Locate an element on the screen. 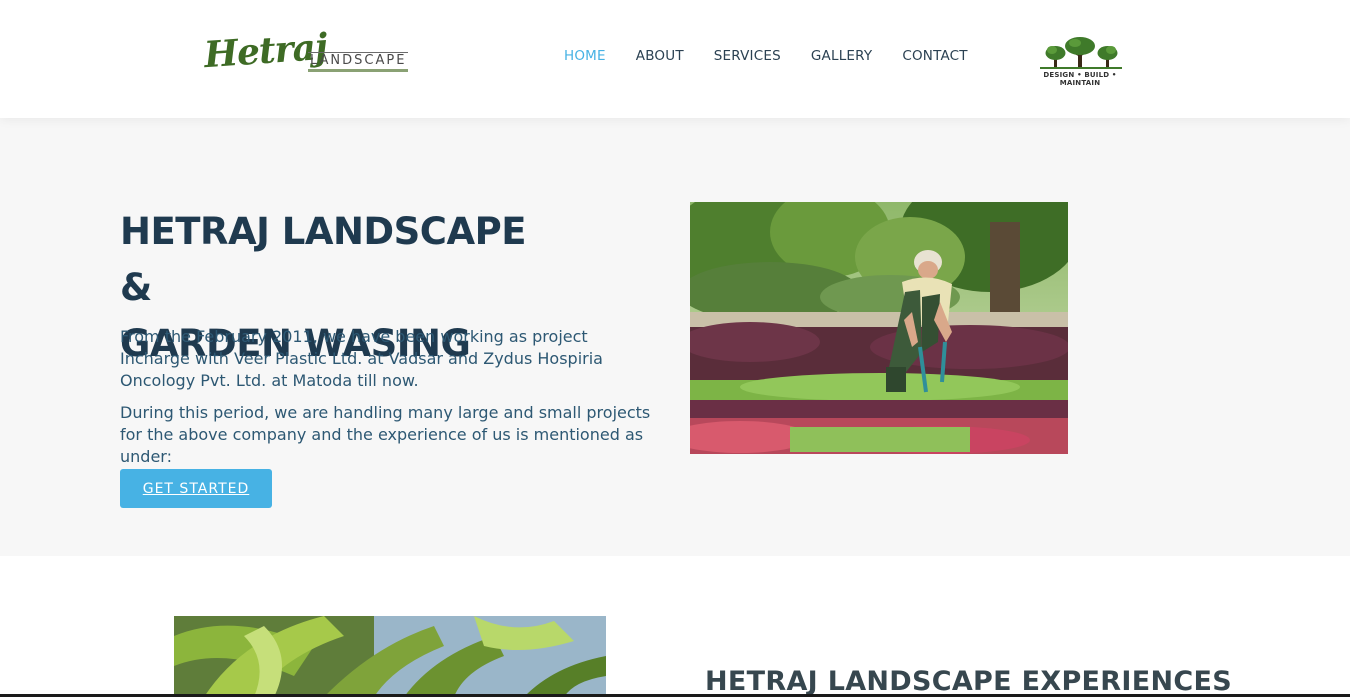  brand-tagline: DESIGN • BUILD • MAINTAIN is located at coordinates (1080, 79).